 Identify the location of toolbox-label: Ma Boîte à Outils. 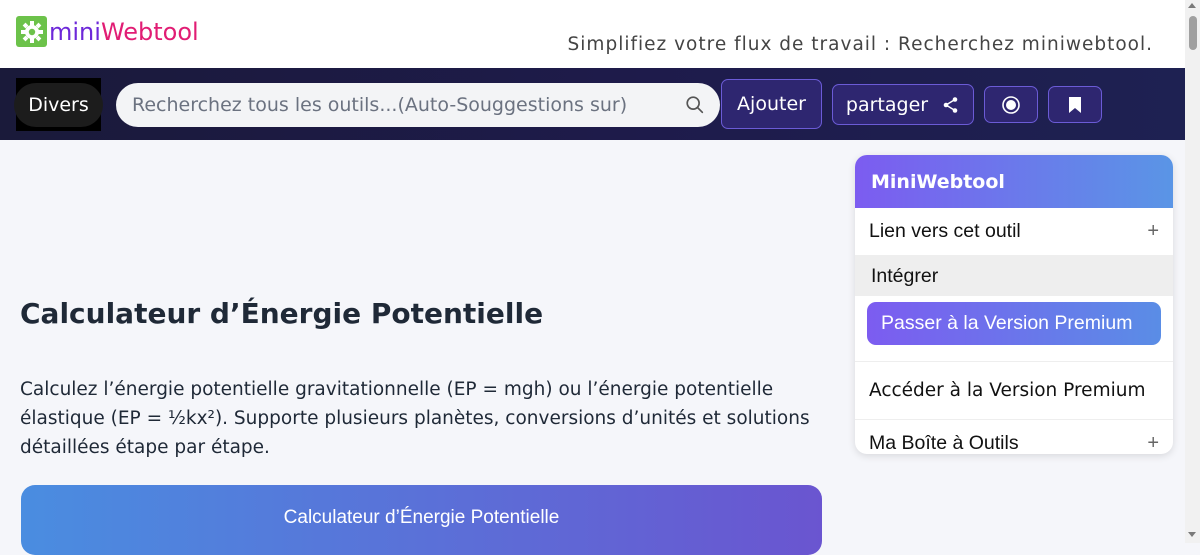
(944, 443).